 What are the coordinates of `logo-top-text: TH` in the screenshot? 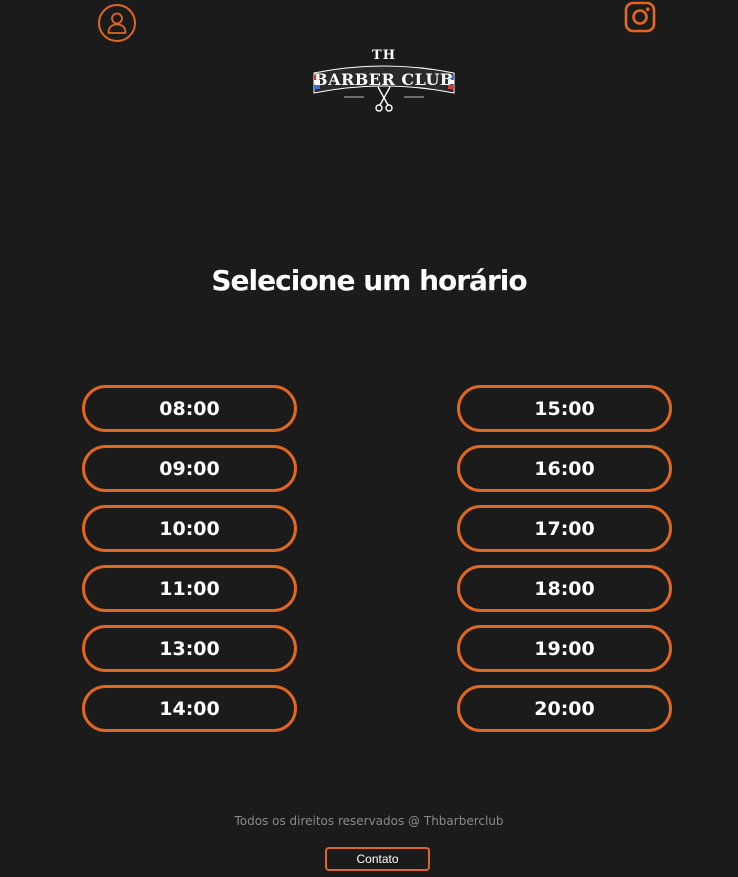 It's located at (384, 55).